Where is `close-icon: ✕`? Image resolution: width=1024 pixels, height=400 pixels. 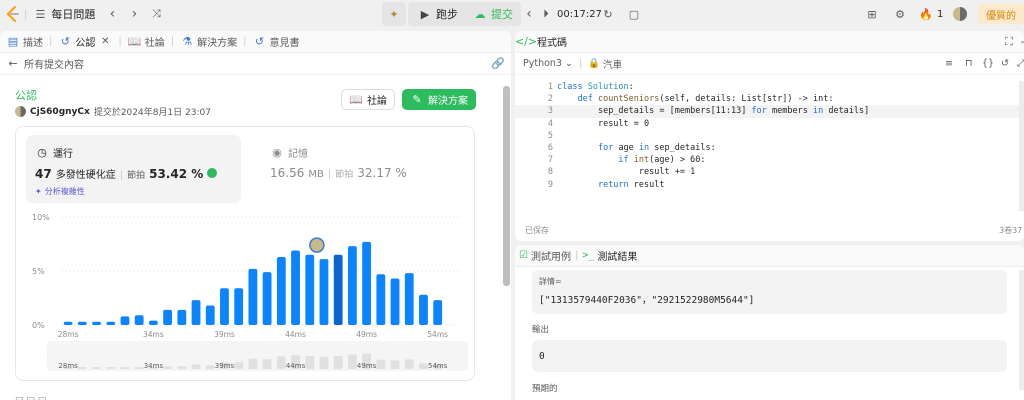
close-icon: ✕ is located at coordinates (105, 42).